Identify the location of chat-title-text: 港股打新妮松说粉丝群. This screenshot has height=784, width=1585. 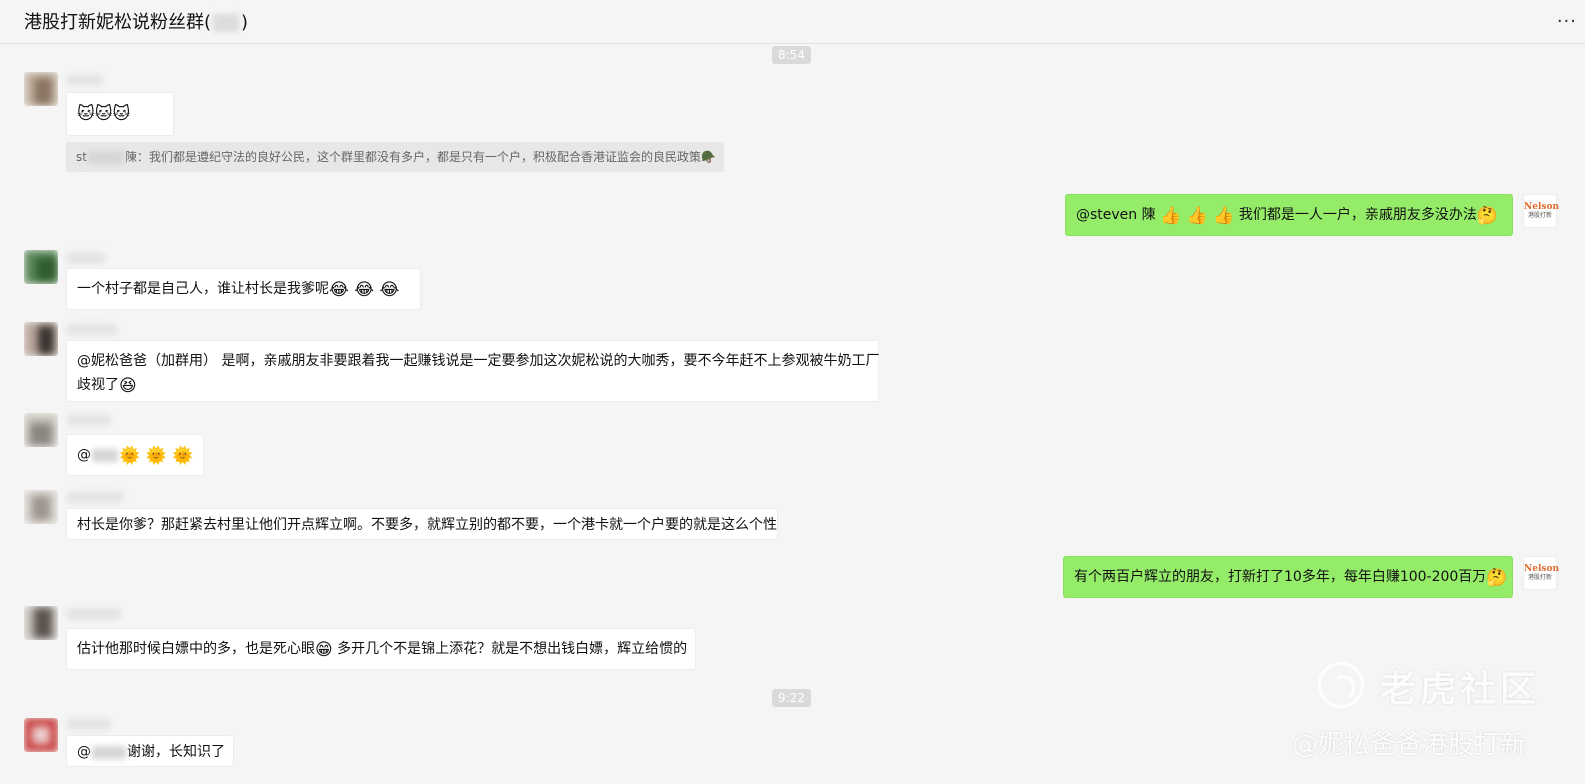
(114, 22).